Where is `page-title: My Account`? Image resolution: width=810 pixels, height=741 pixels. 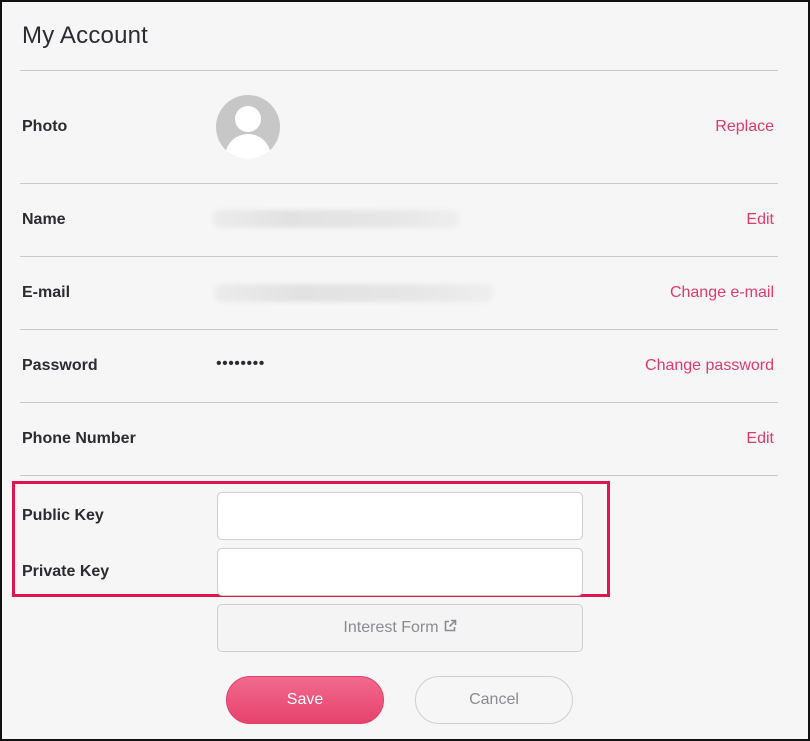 page-title: My Account is located at coordinates (85, 35).